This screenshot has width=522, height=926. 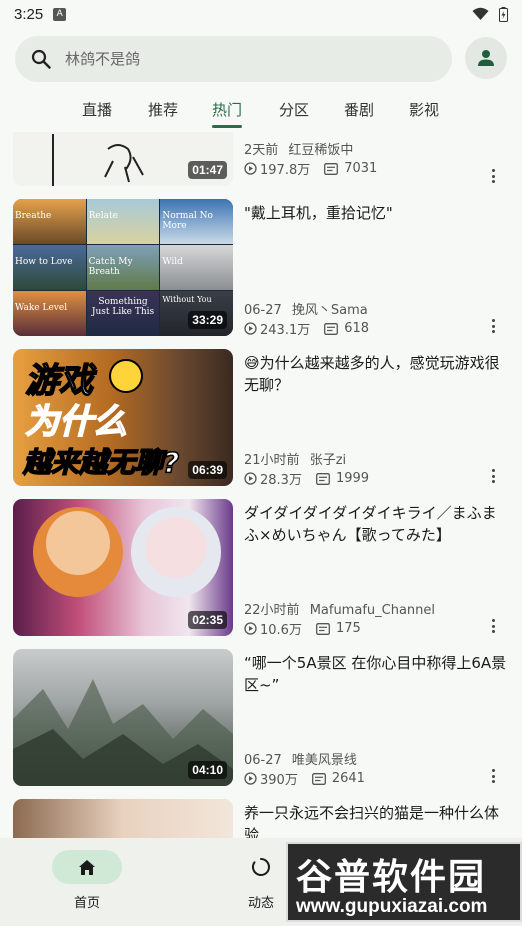 I want to click on video-stats: 243.1万 618, so click(x=306, y=328).